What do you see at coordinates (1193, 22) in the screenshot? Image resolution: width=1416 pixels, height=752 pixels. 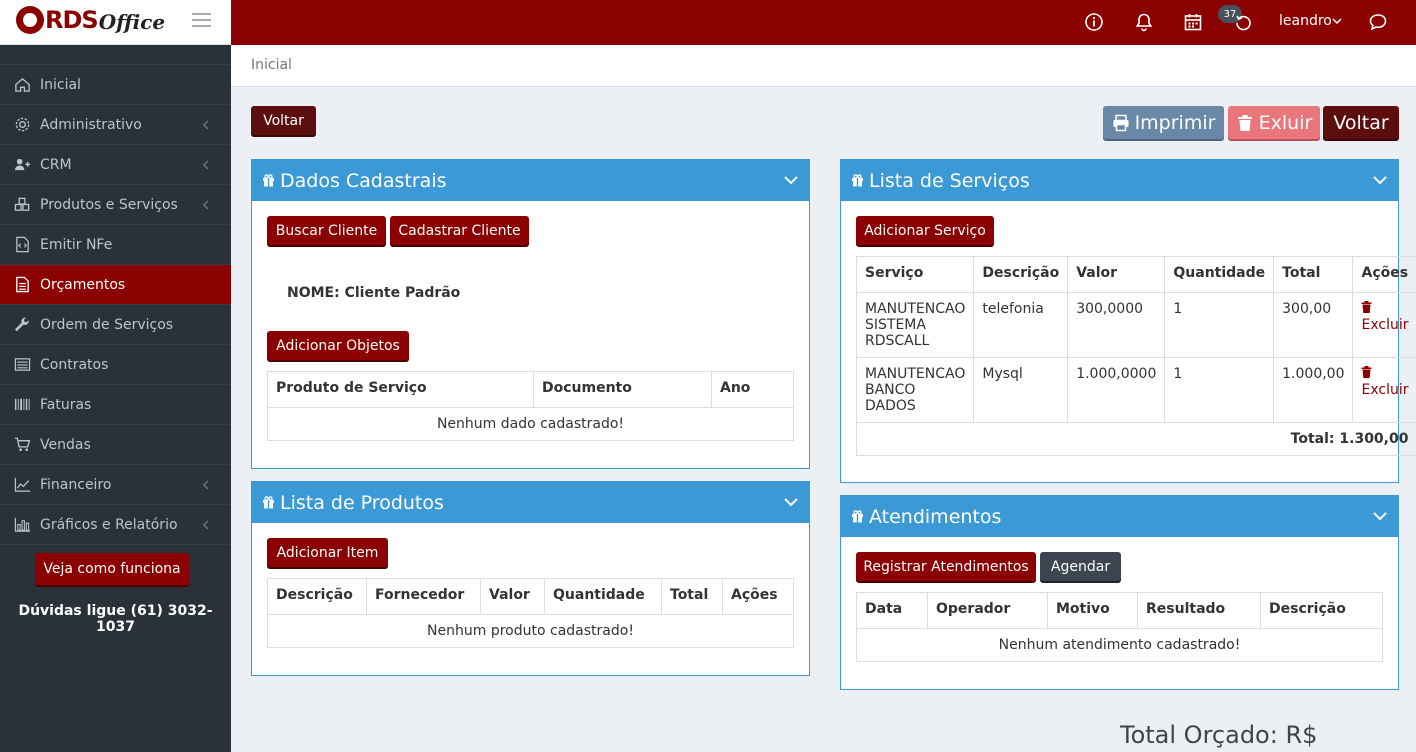 I see `calendar-icon` at bounding box center [1193, 22].